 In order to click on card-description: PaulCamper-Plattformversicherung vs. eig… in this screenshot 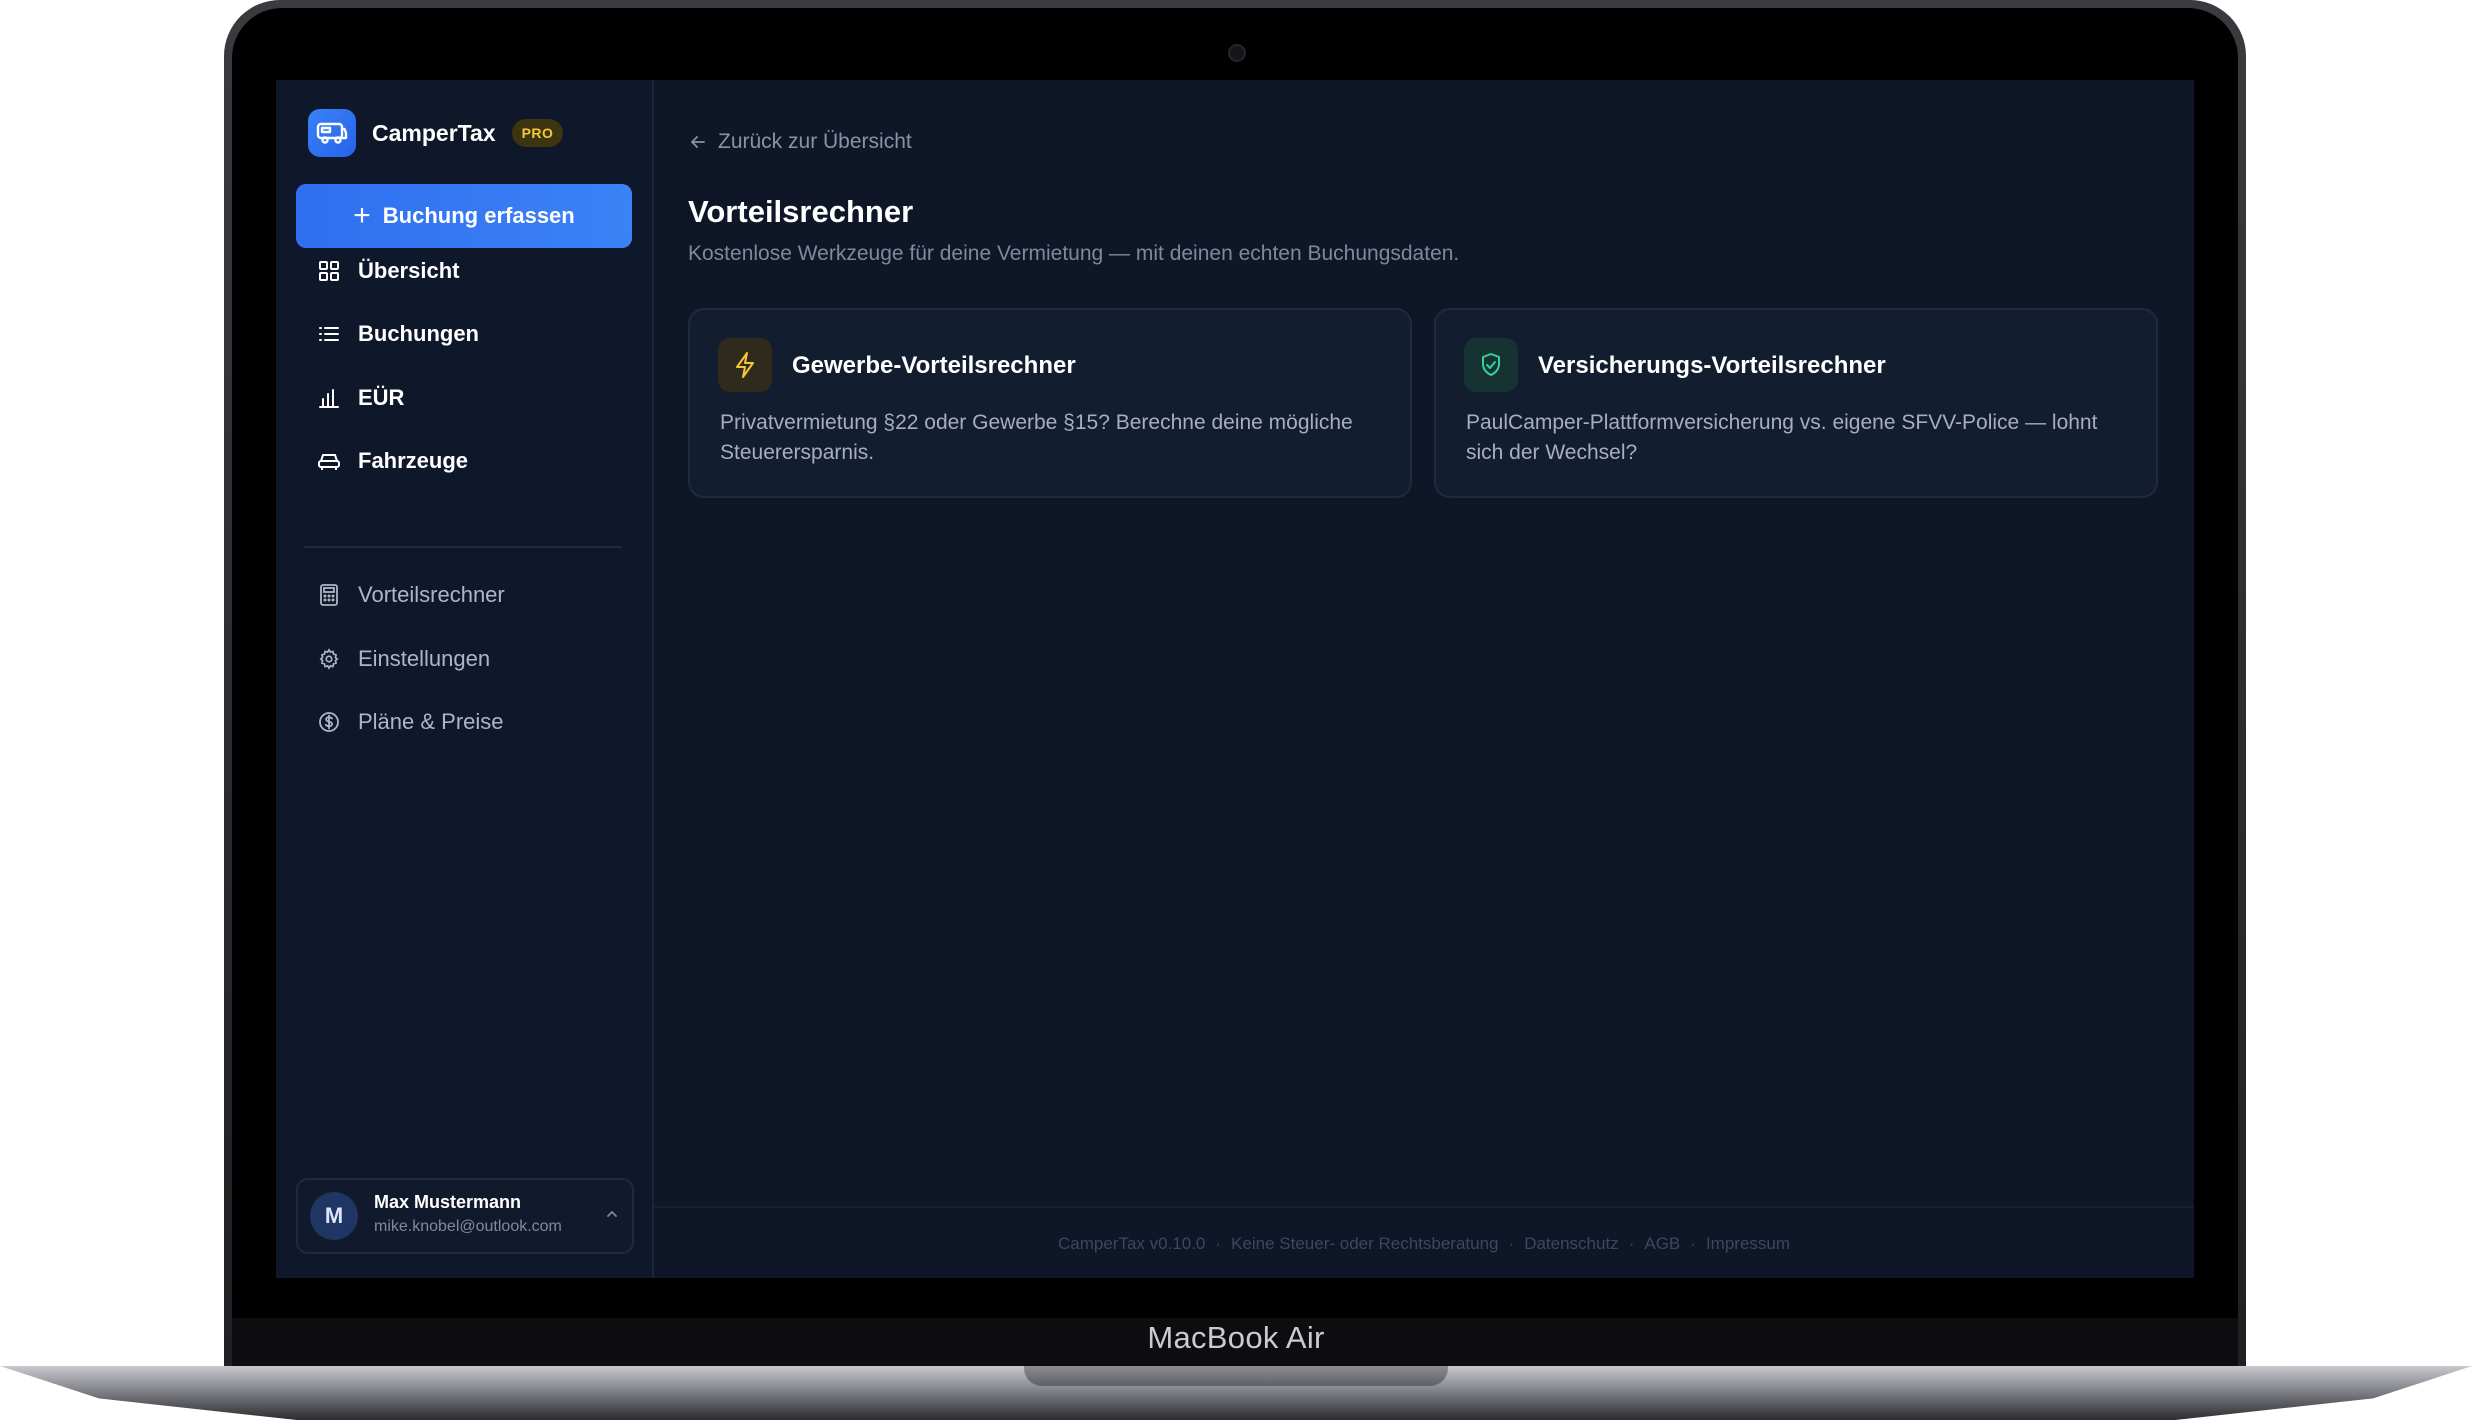, I will do `click(1782, 437)`.